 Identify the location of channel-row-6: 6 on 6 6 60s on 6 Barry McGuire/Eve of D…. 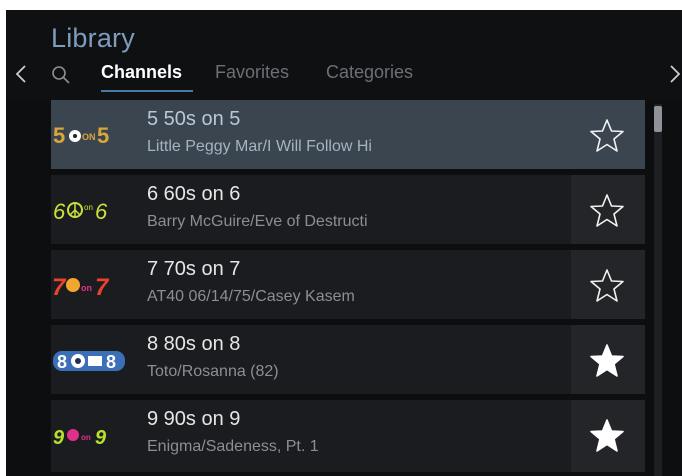
(348, 211).